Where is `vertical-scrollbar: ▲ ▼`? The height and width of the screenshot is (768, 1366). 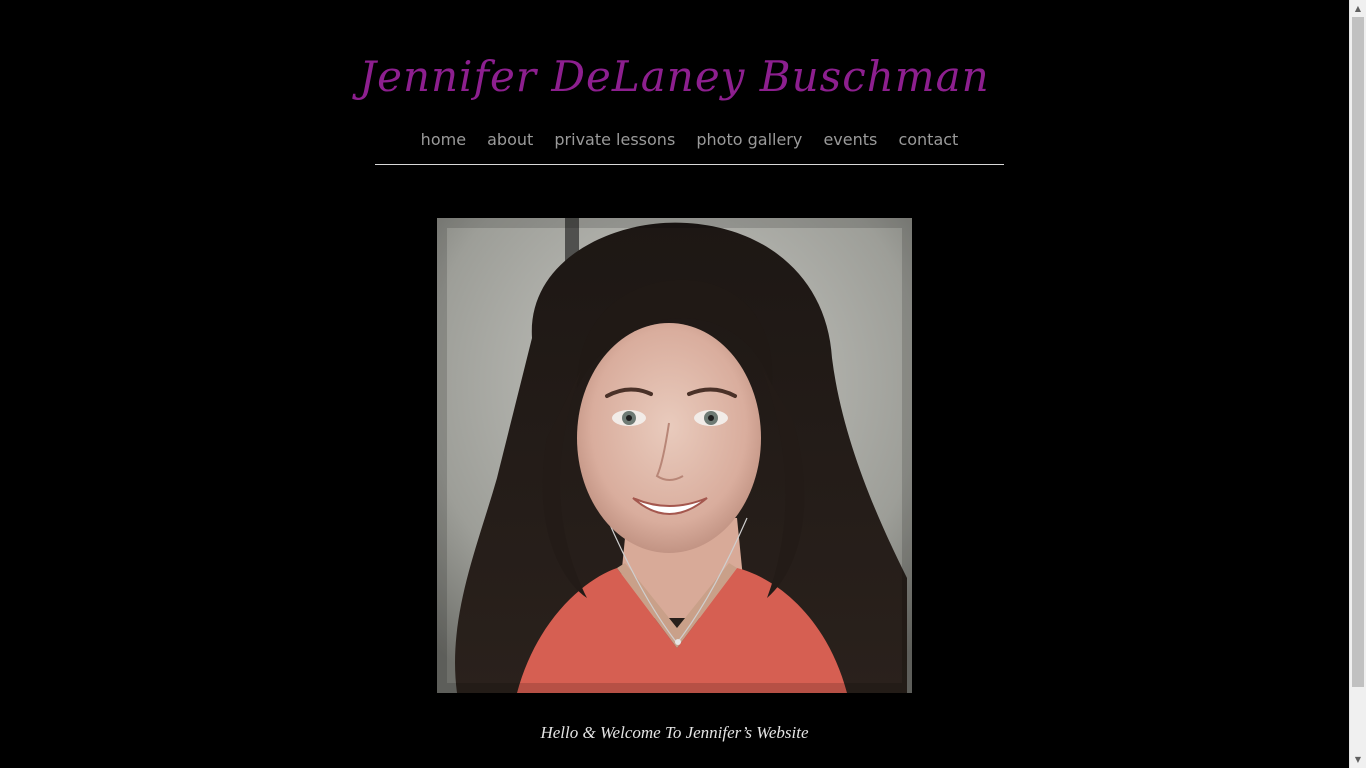 vertical-scrollbar: ▲ ▼ is located at coordinates (1357, 384).